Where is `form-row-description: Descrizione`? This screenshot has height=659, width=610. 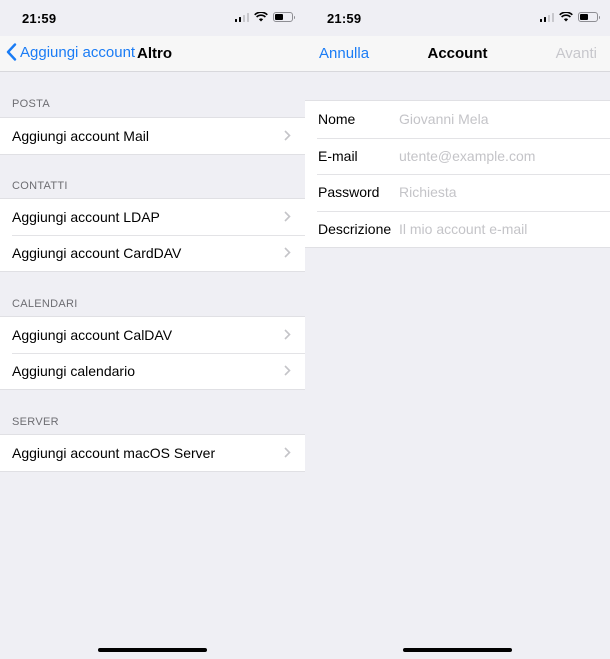 form-row-description: Descrizione is located at coordinates (457, 229).